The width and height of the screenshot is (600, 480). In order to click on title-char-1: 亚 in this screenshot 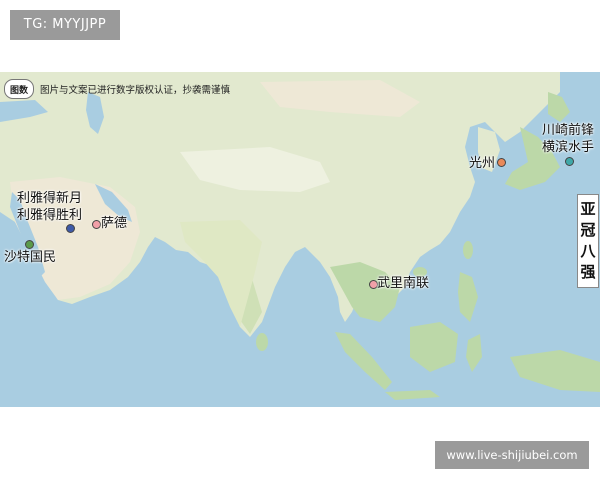, I will do `click(588, 209)`.